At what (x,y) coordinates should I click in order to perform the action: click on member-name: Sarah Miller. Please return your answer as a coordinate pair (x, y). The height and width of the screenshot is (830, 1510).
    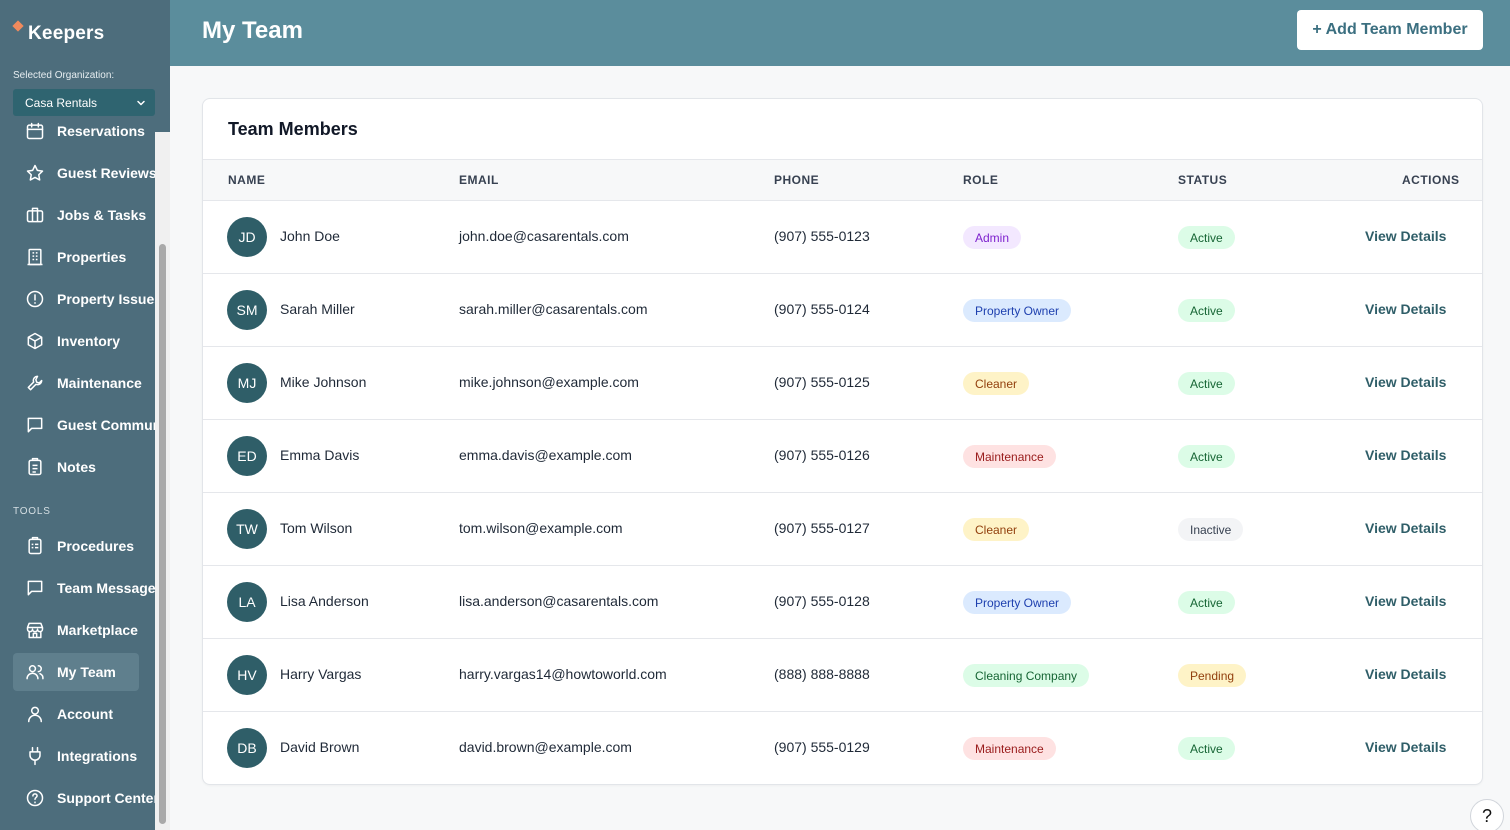
    Looking at the image, I should click on (317, 309).